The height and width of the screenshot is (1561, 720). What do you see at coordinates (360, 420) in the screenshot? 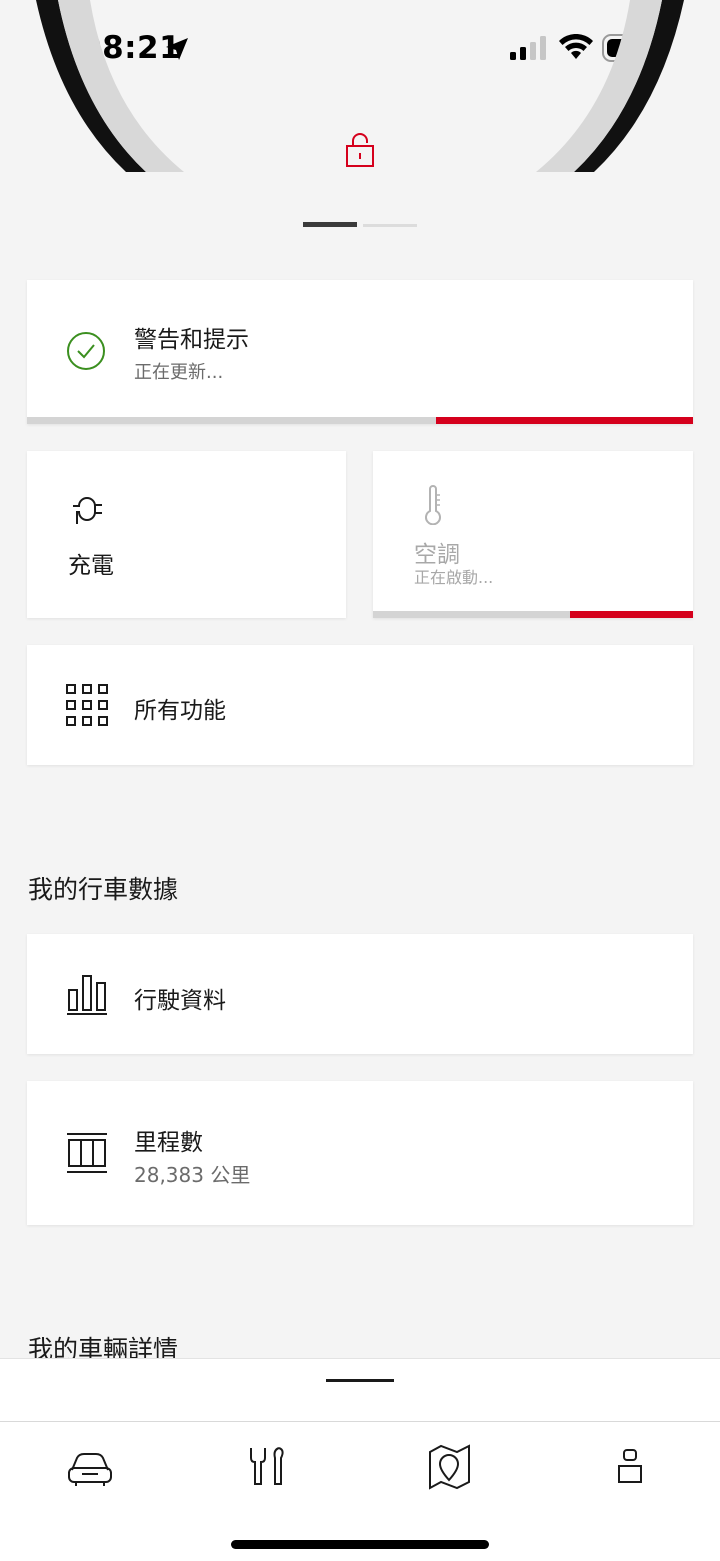
I see `warnings-progress-bar` at bounding box center [360, 420].